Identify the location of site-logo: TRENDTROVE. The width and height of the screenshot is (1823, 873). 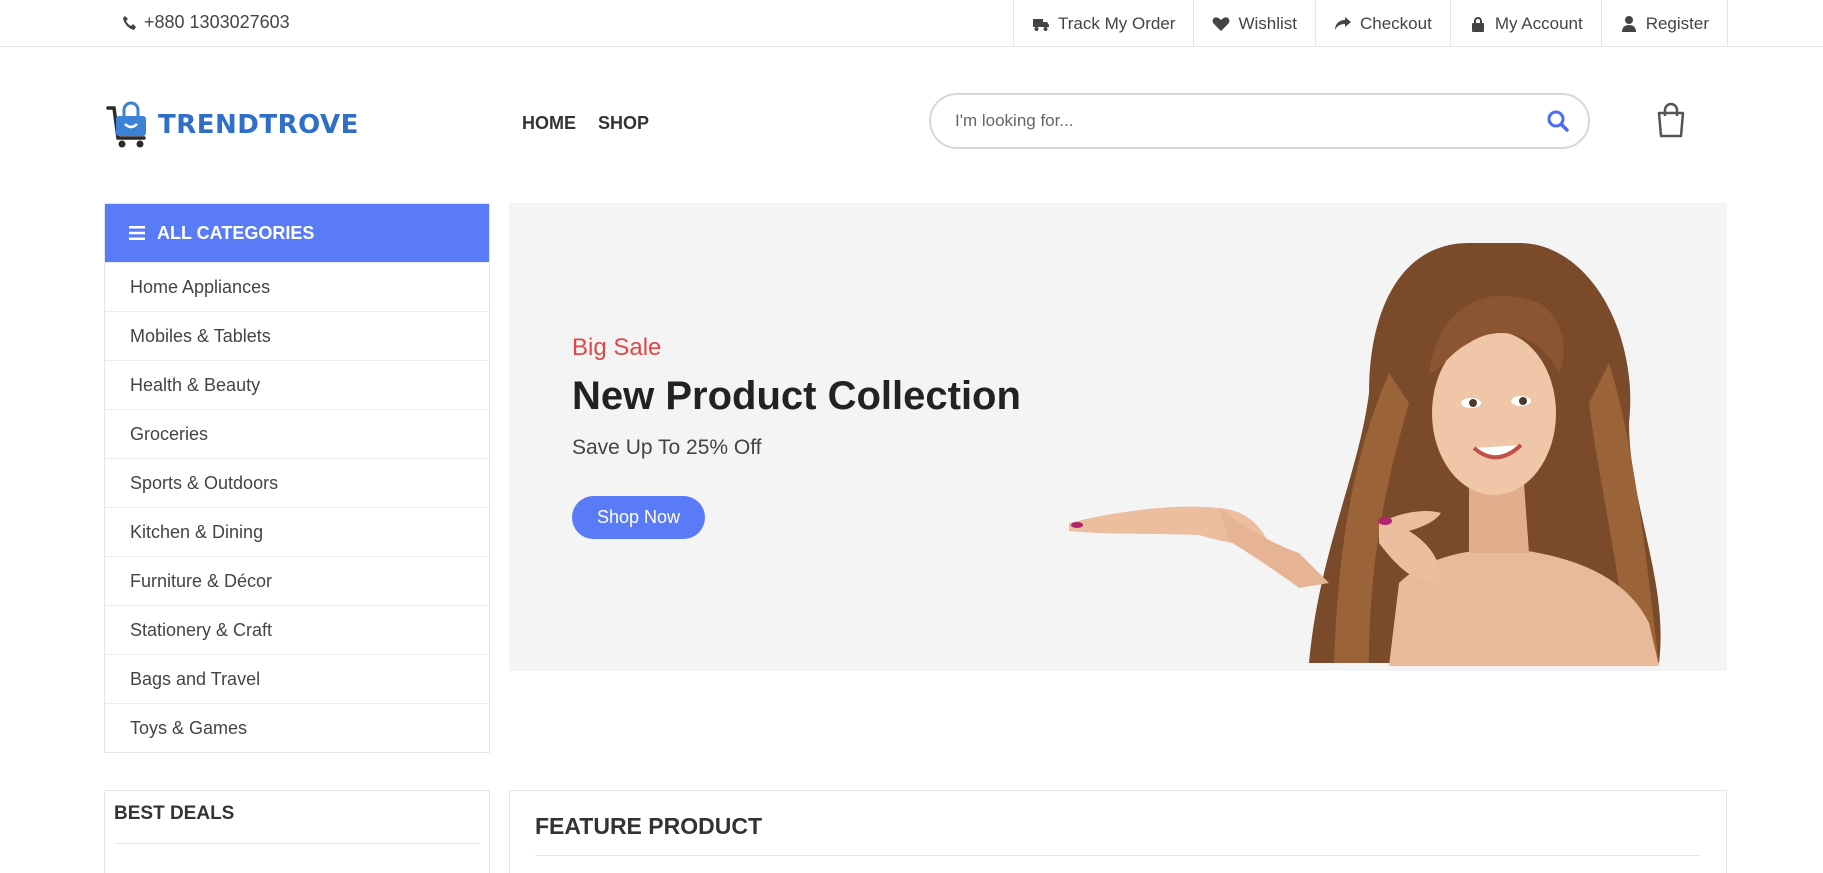
(232, 125).